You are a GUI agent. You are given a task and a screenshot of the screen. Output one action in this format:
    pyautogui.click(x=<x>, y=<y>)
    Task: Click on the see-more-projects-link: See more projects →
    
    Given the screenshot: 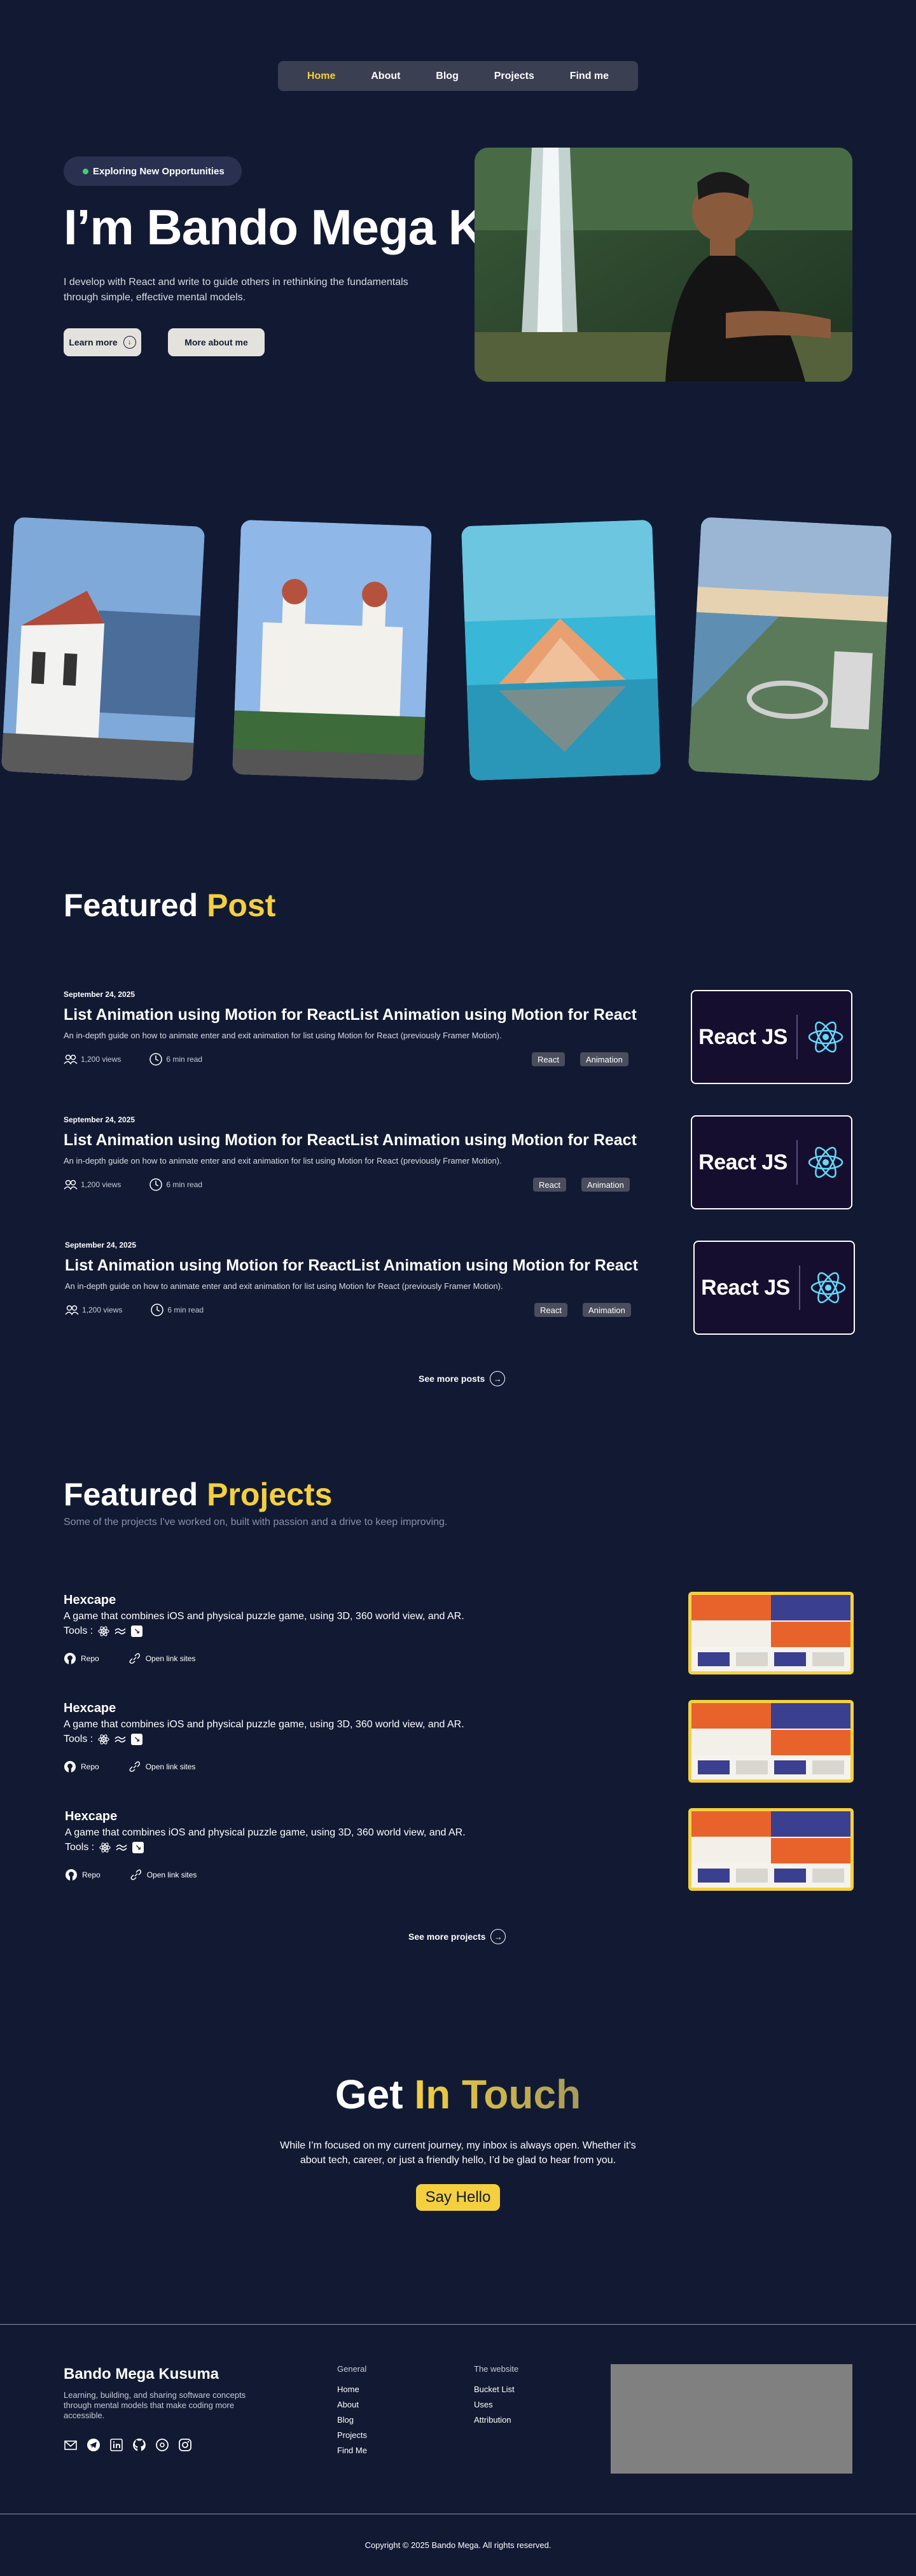 What is the action you would take?
    pyautogui.click(x=457, y=1936)
    